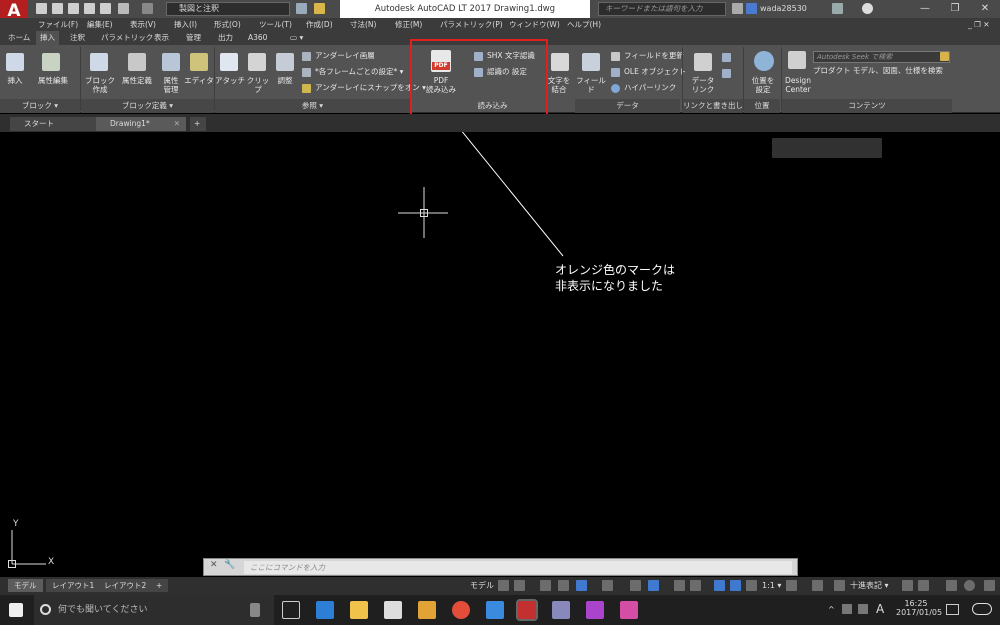 This screenshot has height=625, width=1000. What do you see at coordinates (831, 609) in the screenshot?
I see `tray-chevron-icon: ^` at bounding box center [831, 609].